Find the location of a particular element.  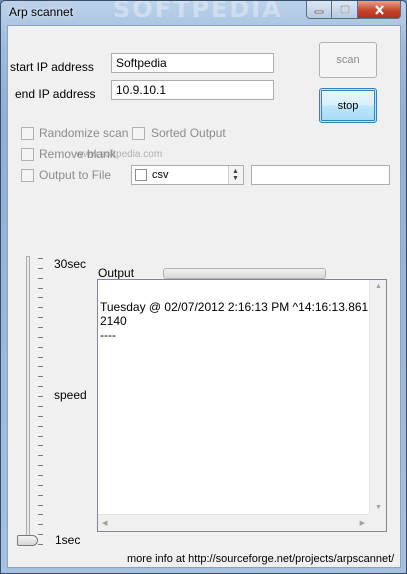

close-icon is located at coordinates (379, 9).